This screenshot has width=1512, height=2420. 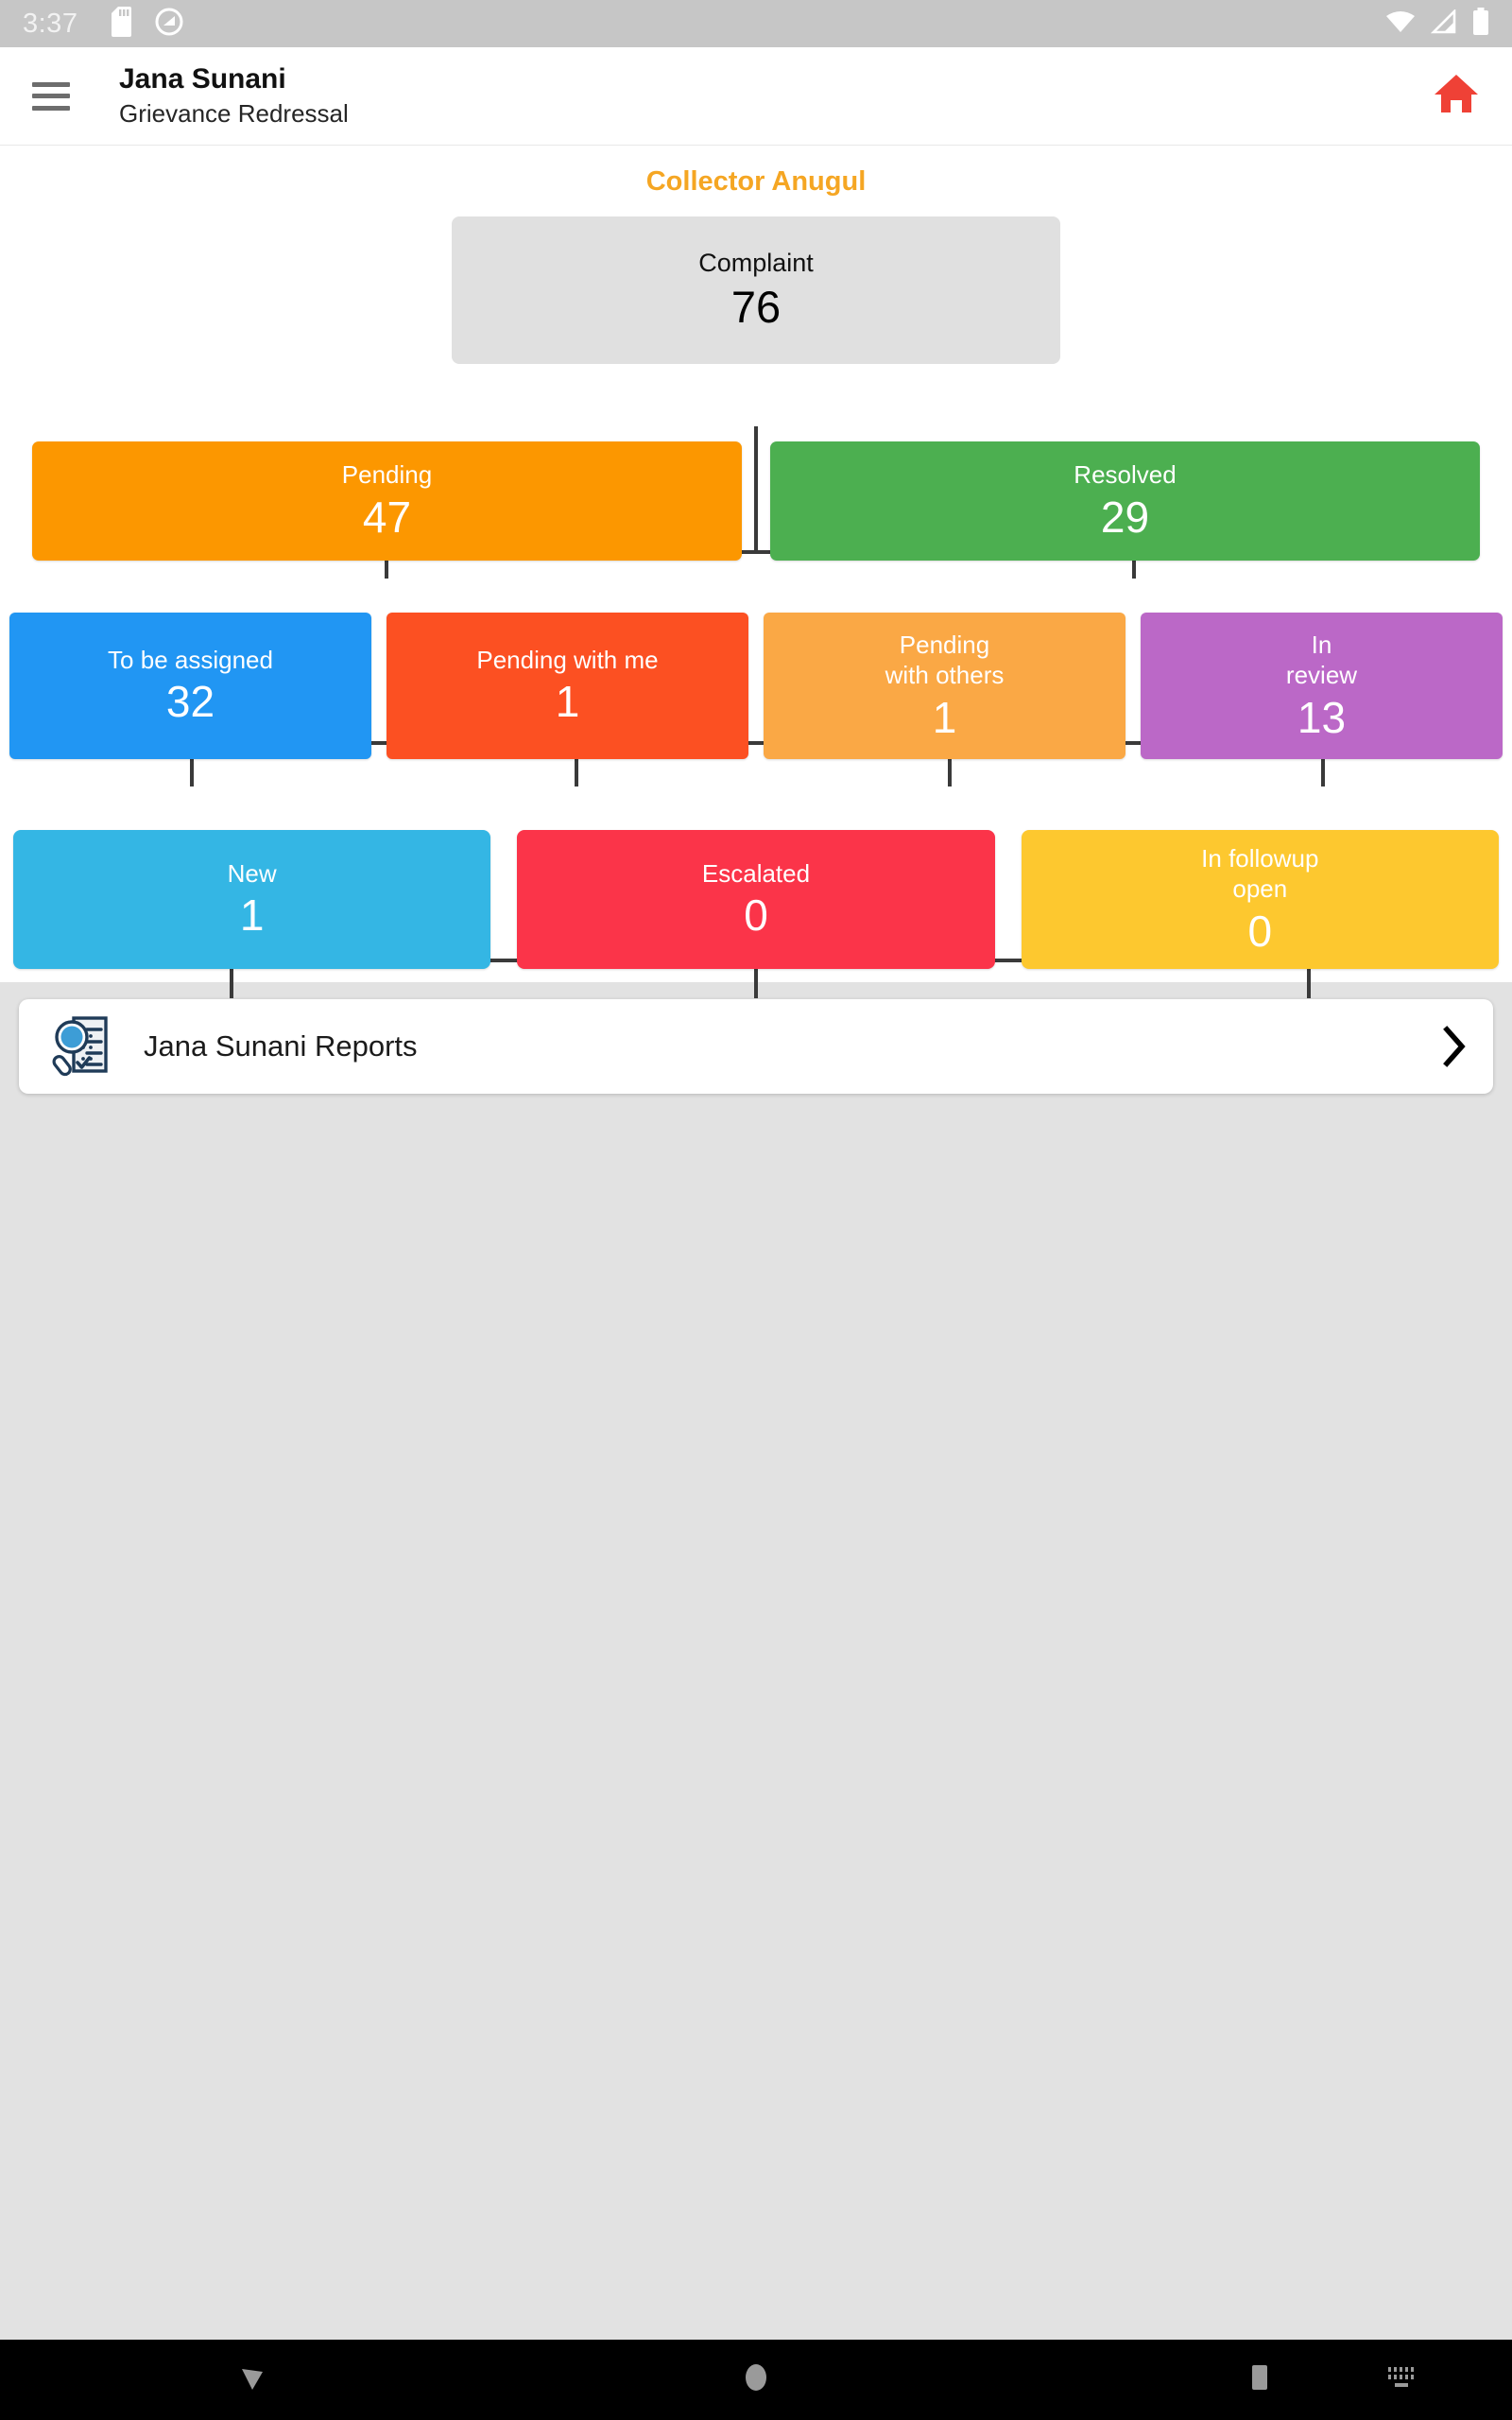 I want to click on android-navigation-bar, so click(x=756, y=2380).